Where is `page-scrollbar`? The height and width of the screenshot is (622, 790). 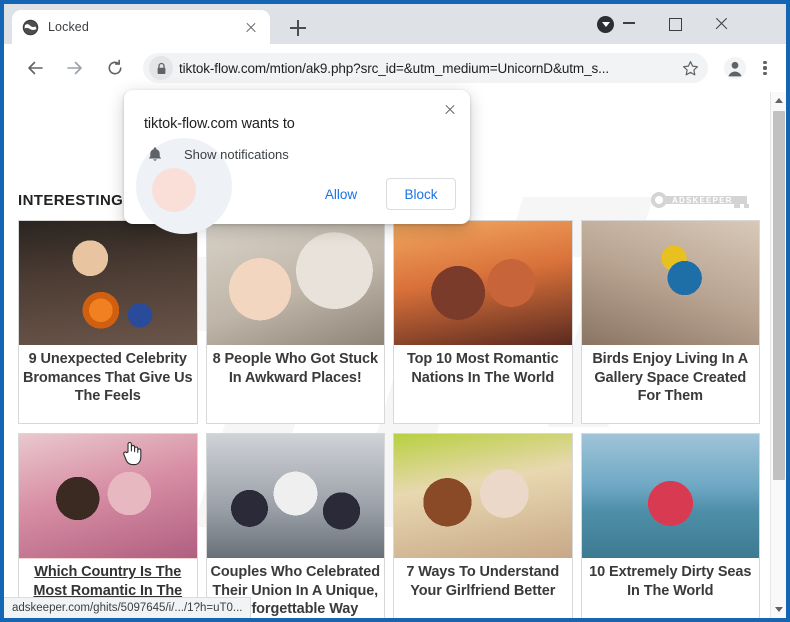 page-scrollbar is located at coordinates (778, 355).